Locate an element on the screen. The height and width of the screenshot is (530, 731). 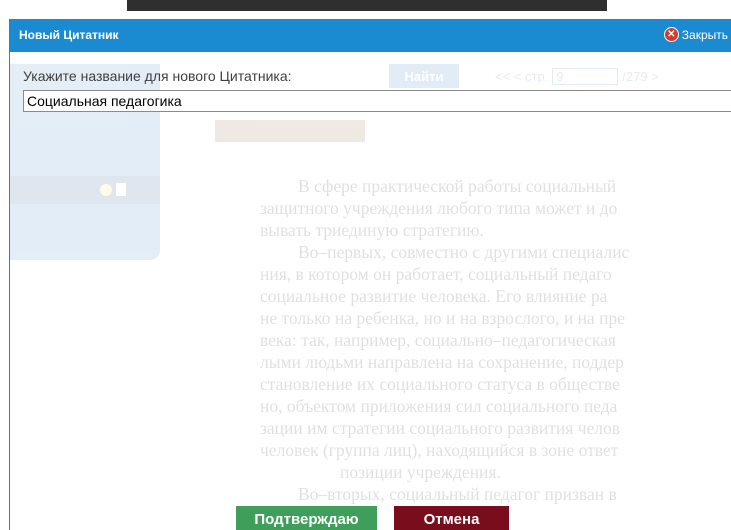
close-icon: ✕ is located at coordinates (671, 34).